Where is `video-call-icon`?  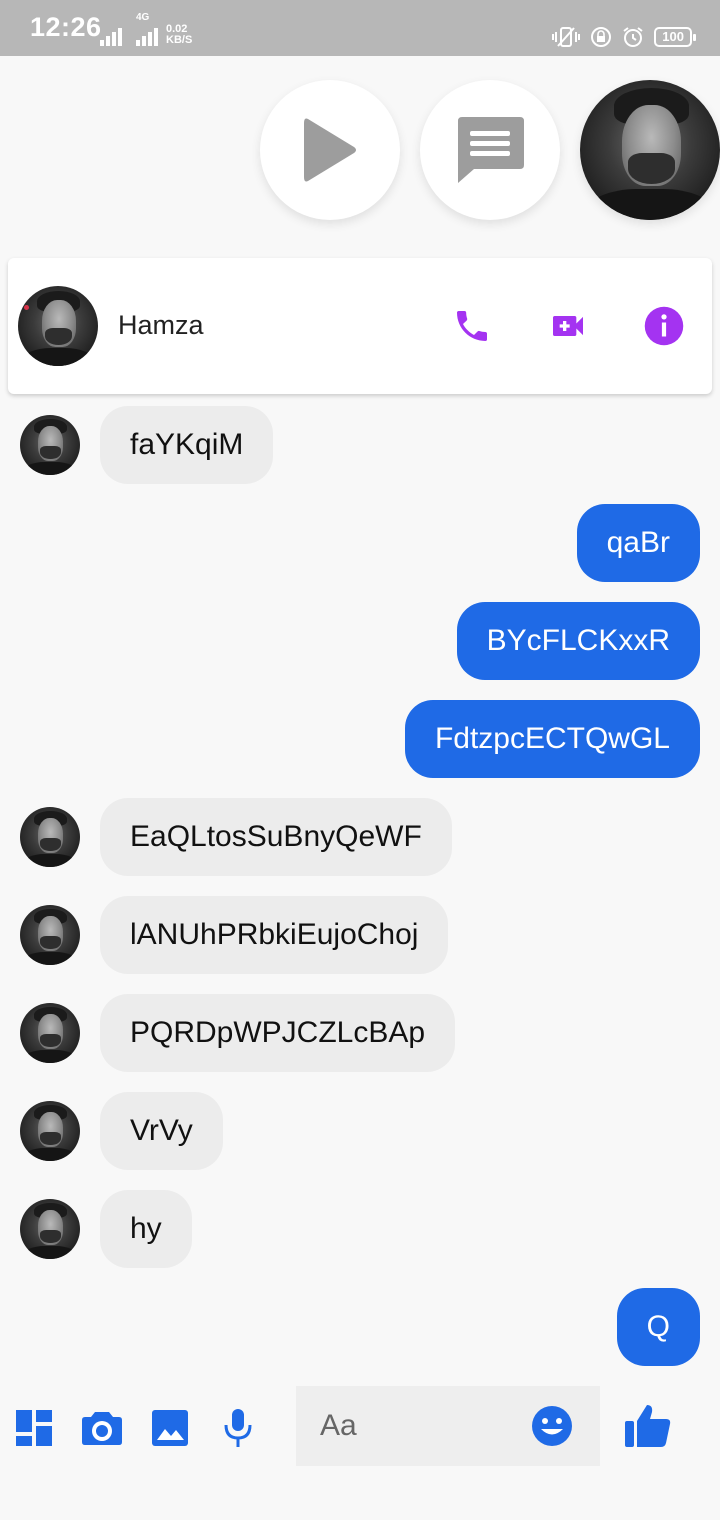
video-call-icon is located at coordinates (568, 326).